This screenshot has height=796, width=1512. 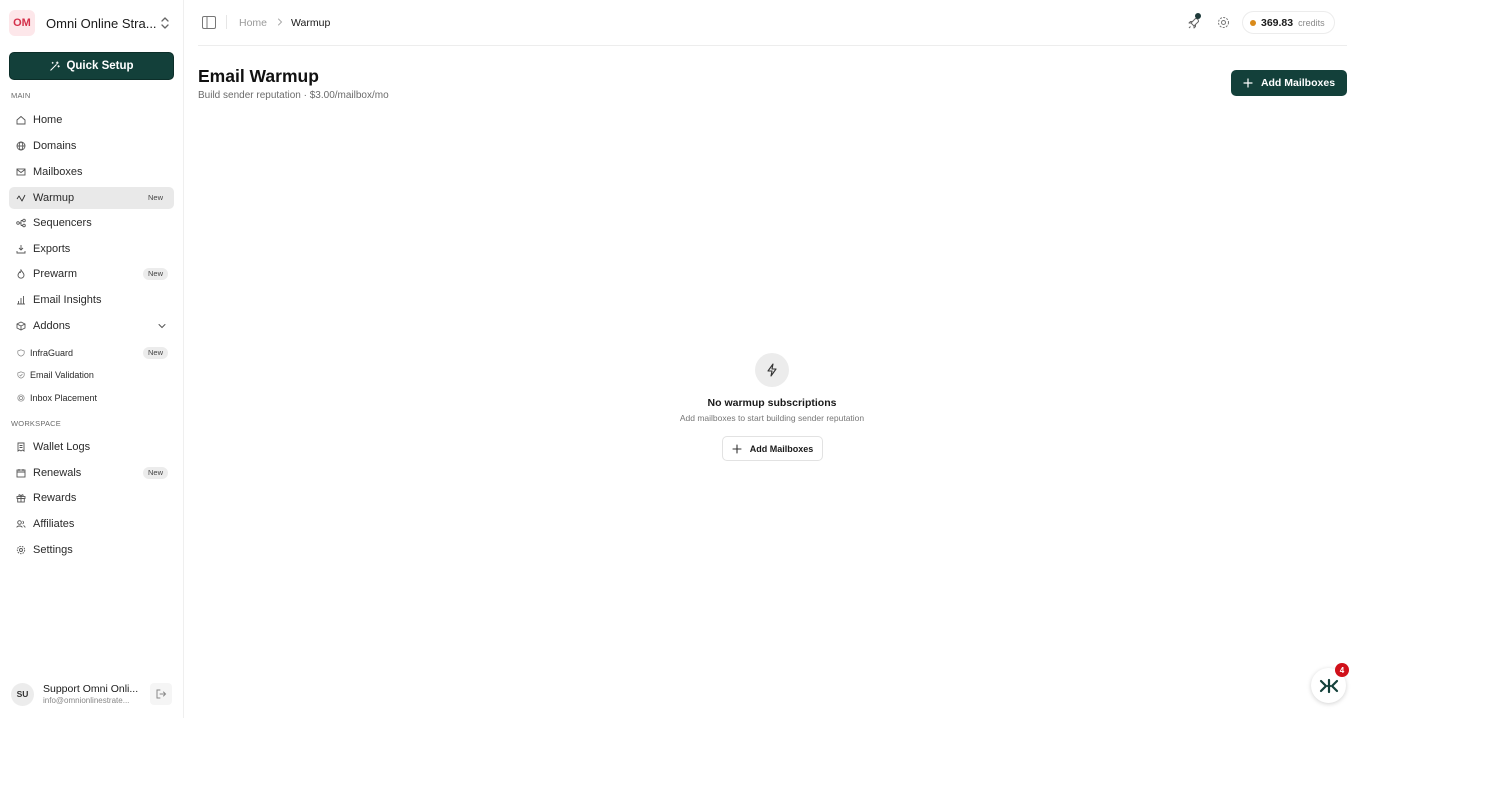 I want to click on logout-button, so click(x=161, y=694).